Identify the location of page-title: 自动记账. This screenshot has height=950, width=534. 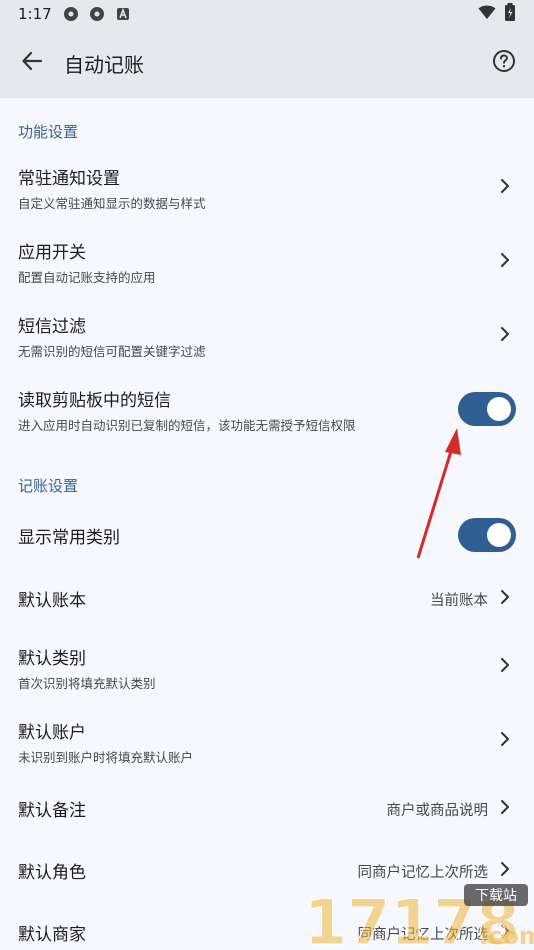
(104, 64).